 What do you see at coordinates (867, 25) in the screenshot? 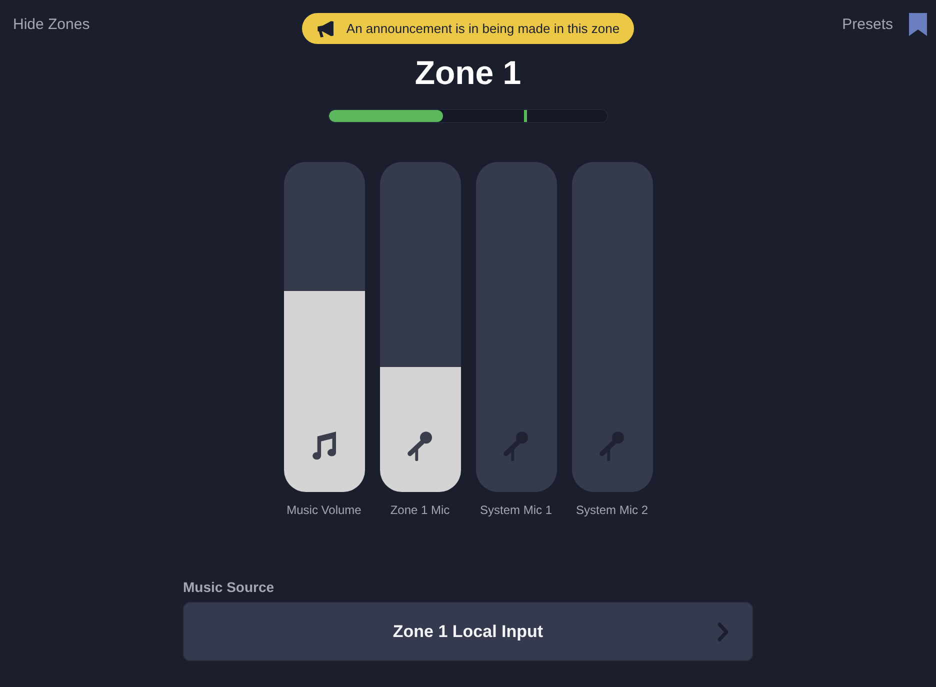
I see `presets-button: Presets` at bounding box center [867, 25].